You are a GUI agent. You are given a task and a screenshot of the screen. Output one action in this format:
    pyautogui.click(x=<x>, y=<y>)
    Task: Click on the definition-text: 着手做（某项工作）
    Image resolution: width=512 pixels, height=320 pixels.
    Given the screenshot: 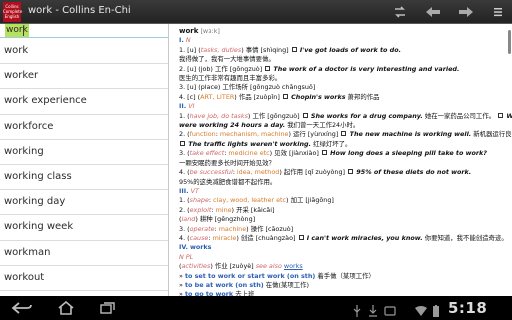 What is the action you would take?
    pyautogui.click(x=345, y=275)
    